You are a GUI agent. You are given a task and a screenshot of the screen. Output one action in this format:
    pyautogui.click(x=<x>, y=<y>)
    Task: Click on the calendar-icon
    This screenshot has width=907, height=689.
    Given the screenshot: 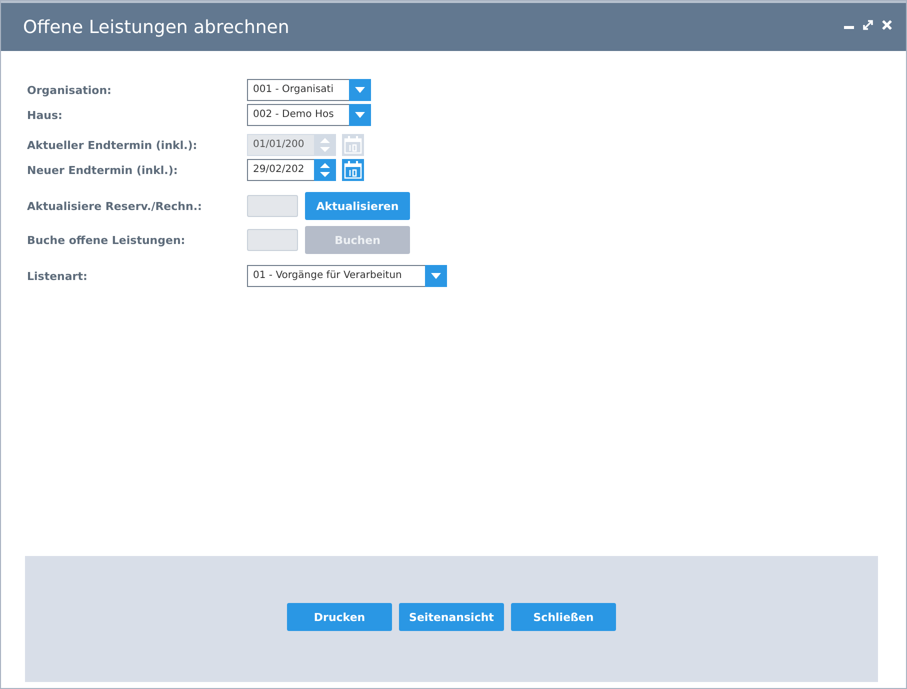 What is the action you would take?
    pyautogui.click(x=353, y=170)
    